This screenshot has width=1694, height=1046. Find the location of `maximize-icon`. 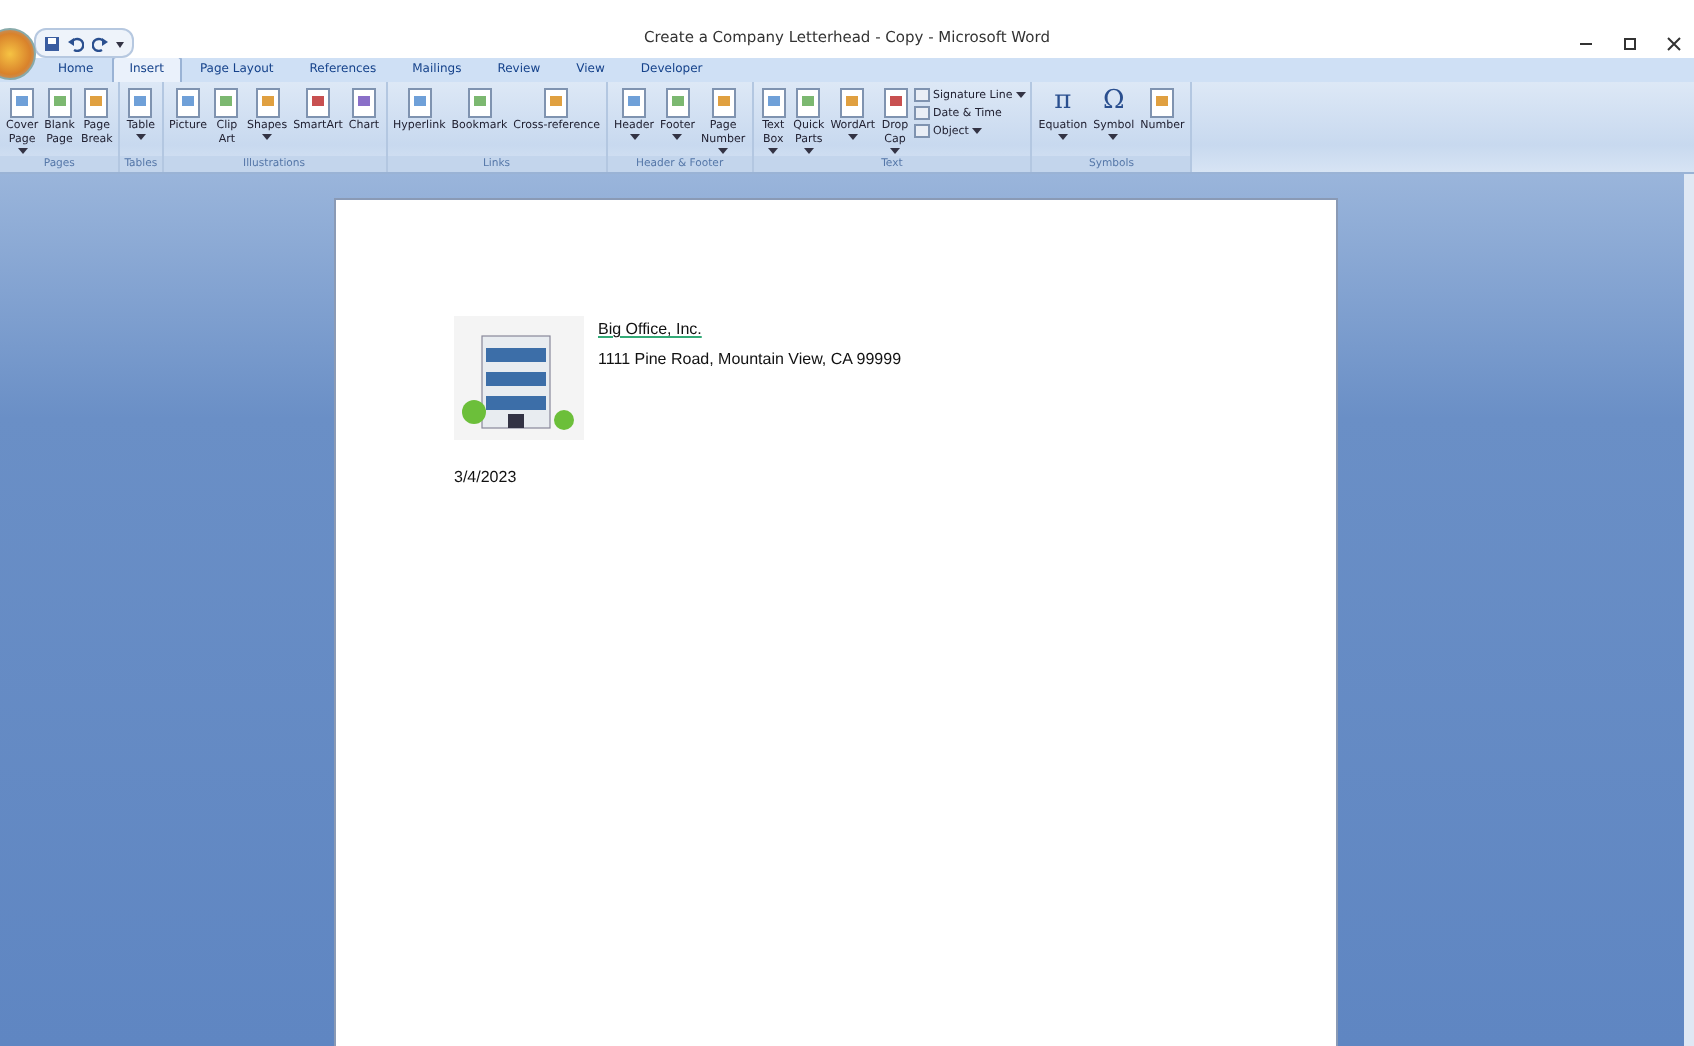

maximize-icon is located at coordinates (1630, 43).